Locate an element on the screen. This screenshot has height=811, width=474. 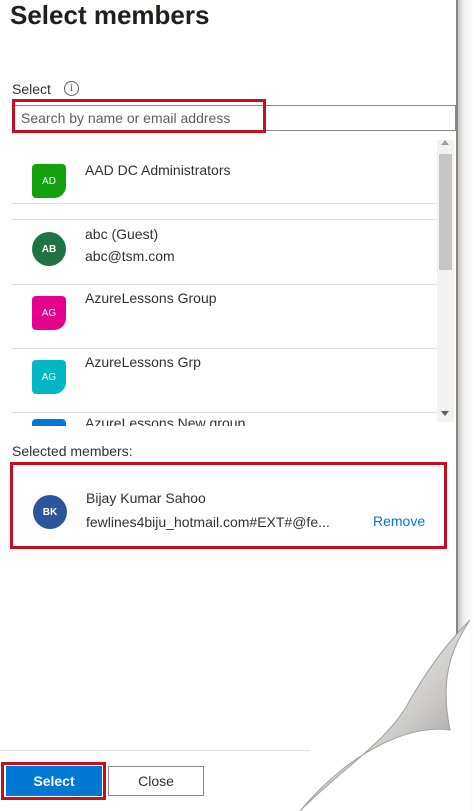
list-item: AG AzureLessons Group is located at coordinates (224, 316).